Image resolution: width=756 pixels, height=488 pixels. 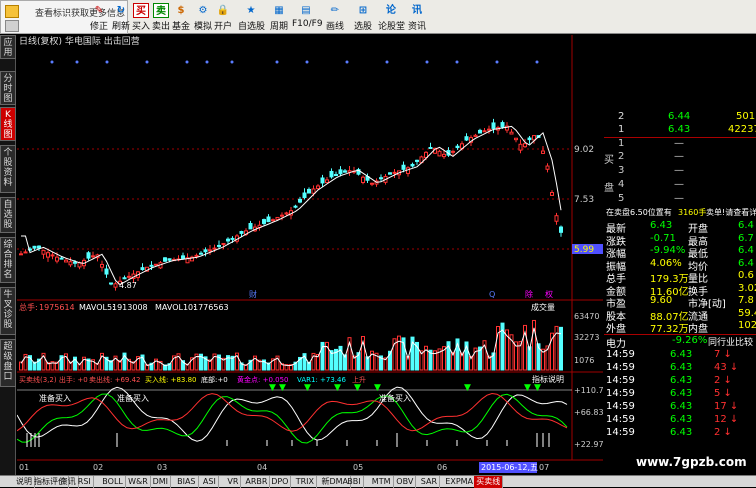 I want to click on marker-rights: 权, so click(x=549, y=294).